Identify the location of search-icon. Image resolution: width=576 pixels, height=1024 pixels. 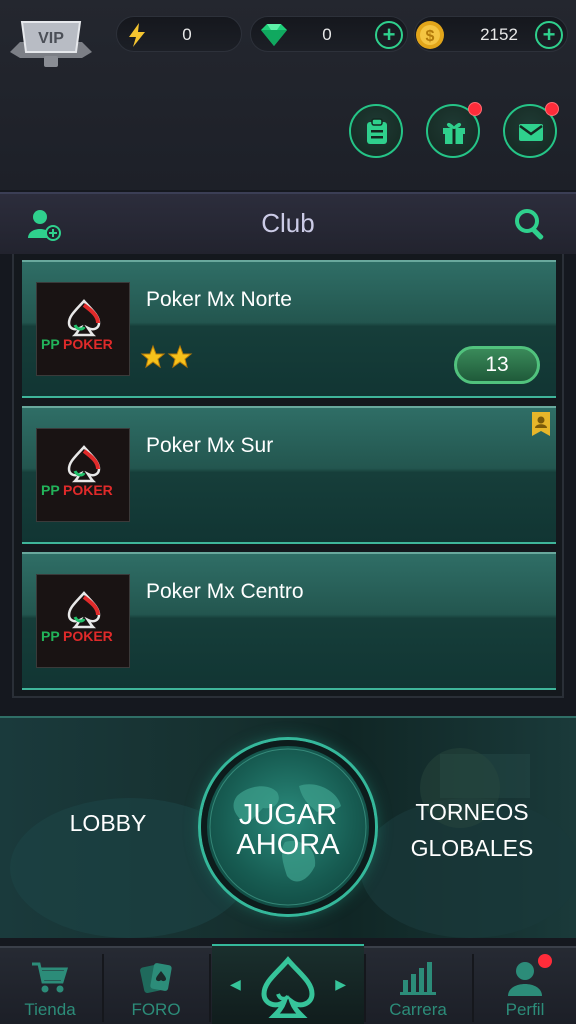
(529, 224).